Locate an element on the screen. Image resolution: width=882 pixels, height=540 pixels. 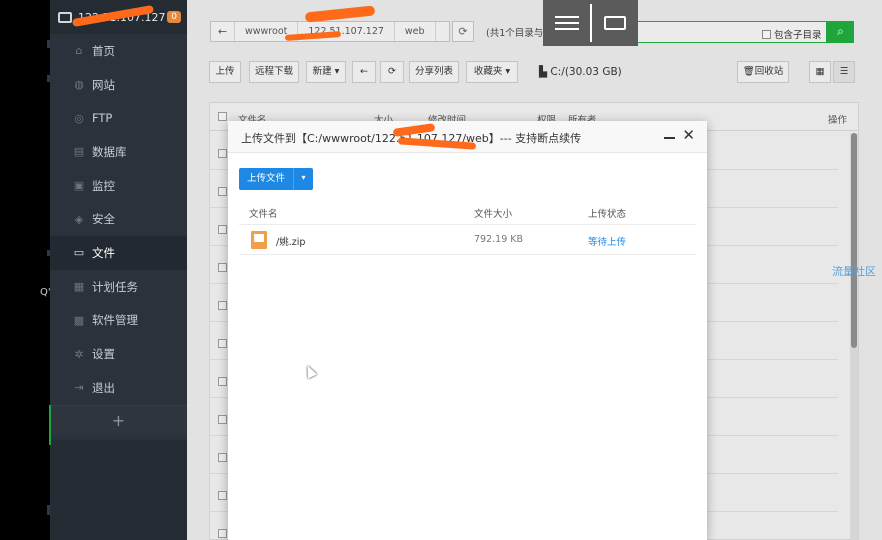
favorites-label: 收藏夹 is located at coordinates (488, 71).